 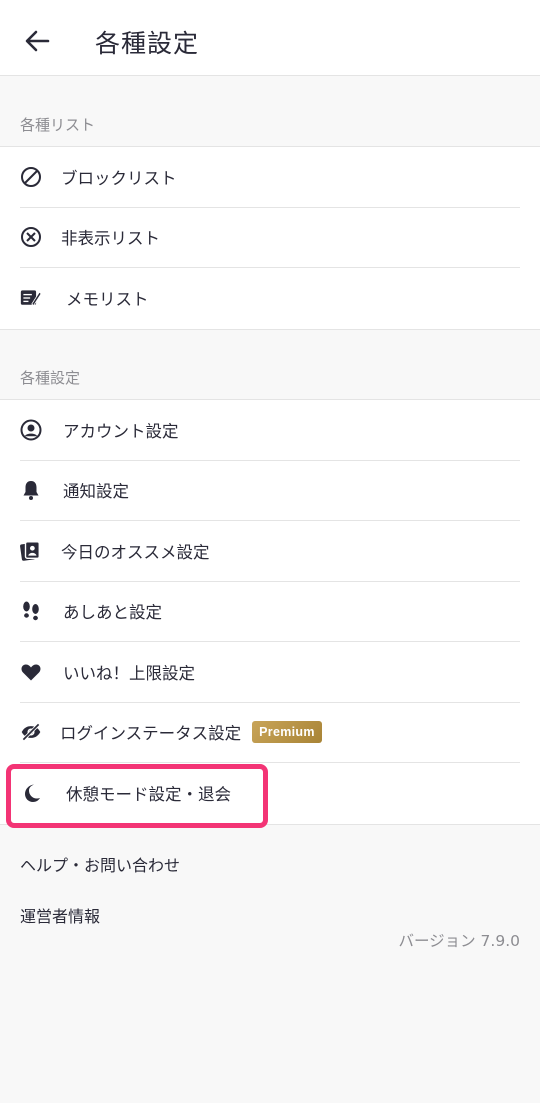 I want to click on account-settings-item: アカウント設定, so click(x=270, y=430).